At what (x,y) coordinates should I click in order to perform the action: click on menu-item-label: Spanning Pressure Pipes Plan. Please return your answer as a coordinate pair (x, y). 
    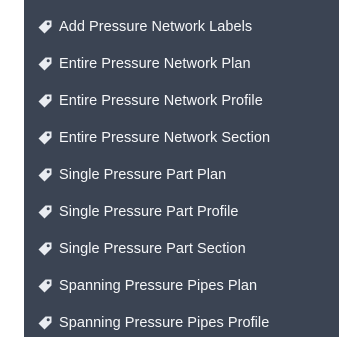
    Looking at the image, I should click on (158, 285).